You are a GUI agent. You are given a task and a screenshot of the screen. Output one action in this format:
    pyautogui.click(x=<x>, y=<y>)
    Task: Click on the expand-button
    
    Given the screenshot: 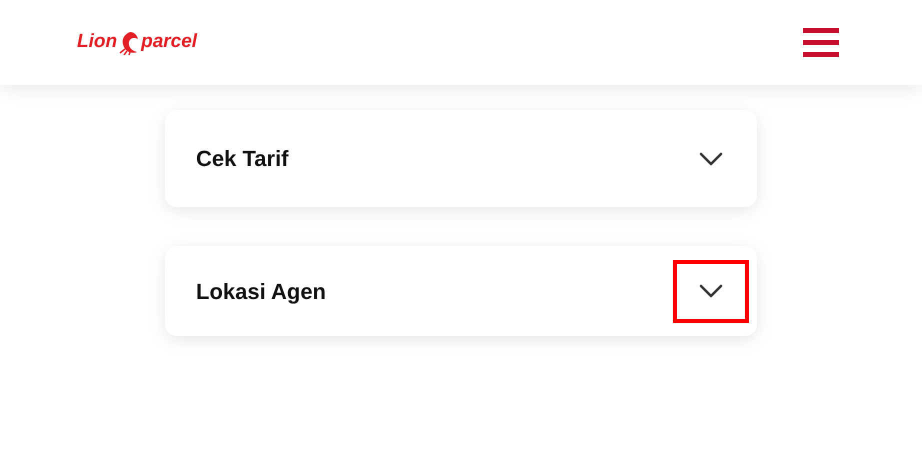 What is the action you would take?
    pyautogui.click(x=711, y=291)
    